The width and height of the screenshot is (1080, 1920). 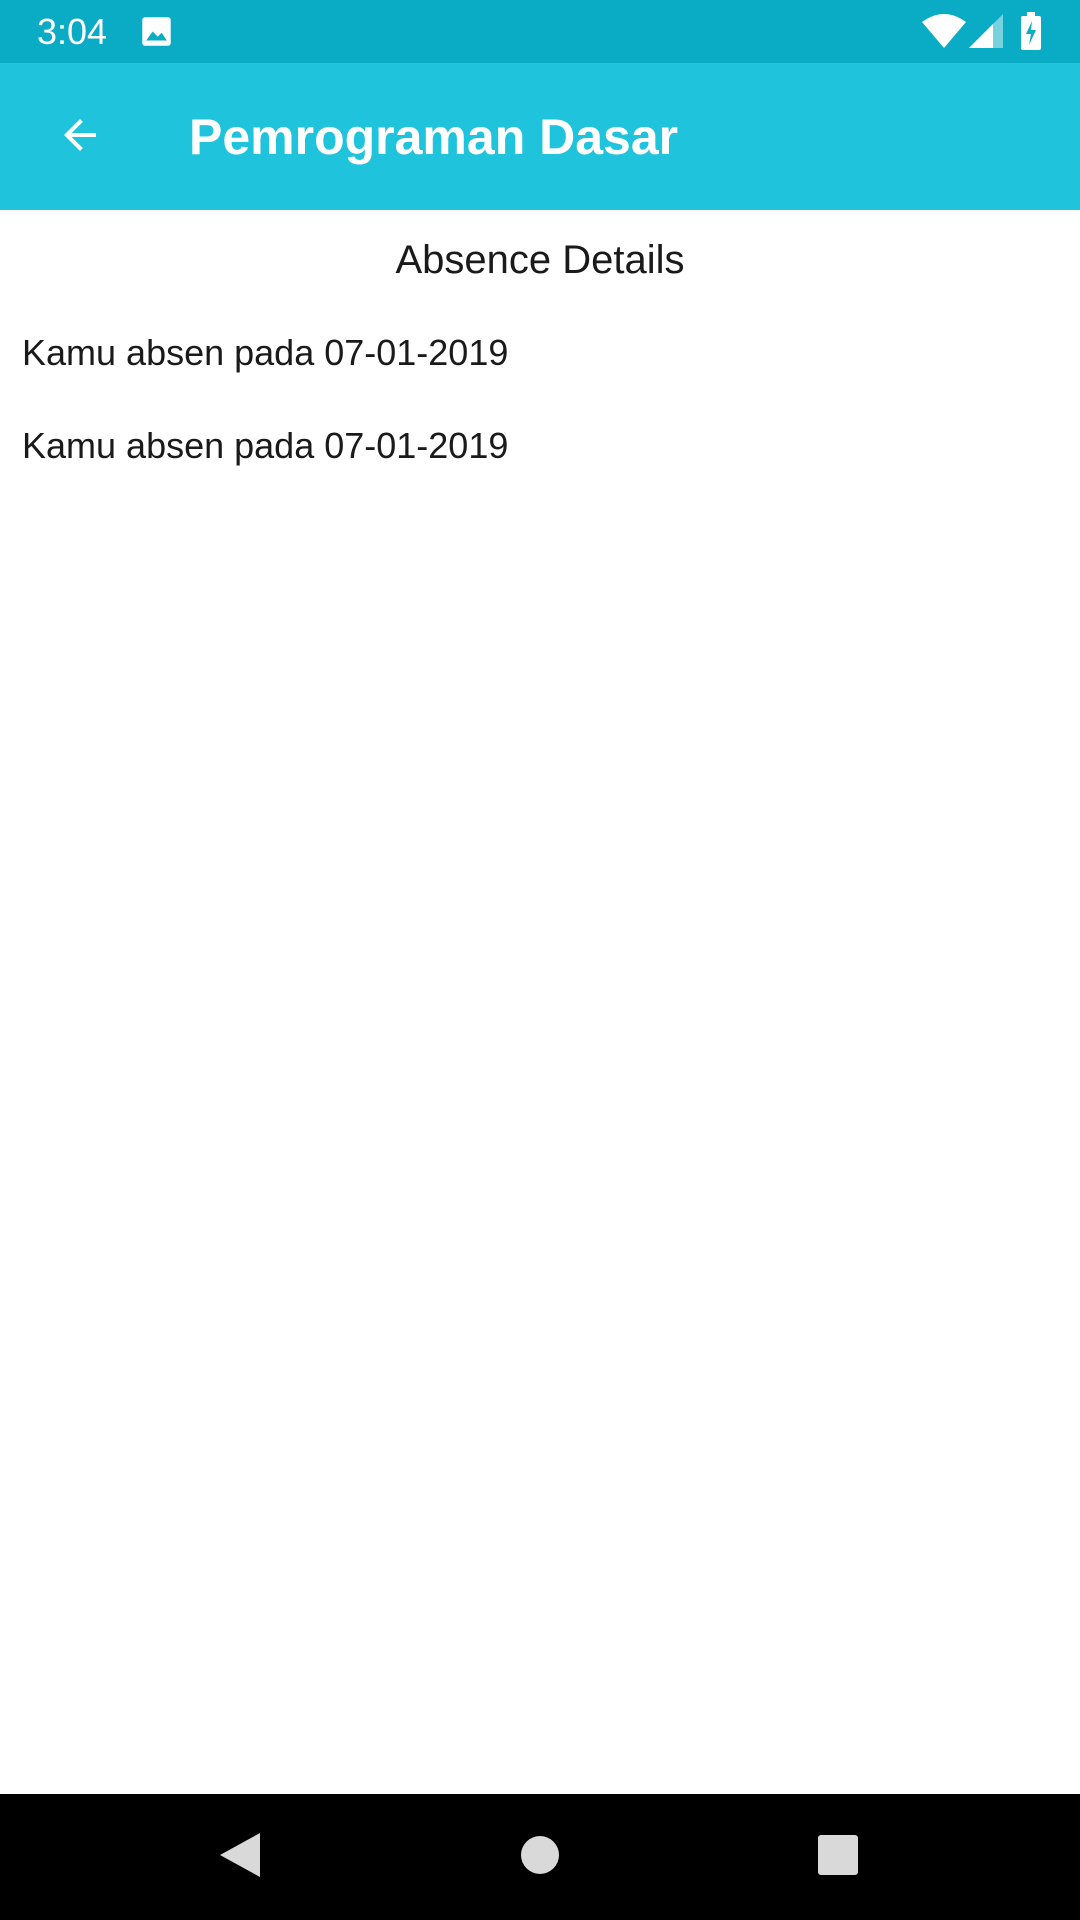 I want to click on status-bar: 3:04, so click(x=540, y=31).